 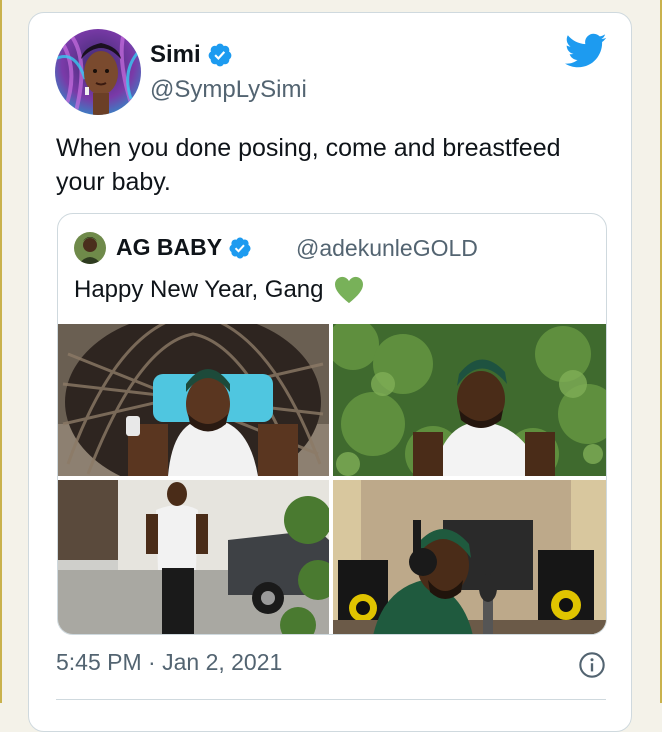 What do you see at coordinates (175, 55) in the screenshot?
I see `author-name-text: Simi` at bounding box center [175, 55].